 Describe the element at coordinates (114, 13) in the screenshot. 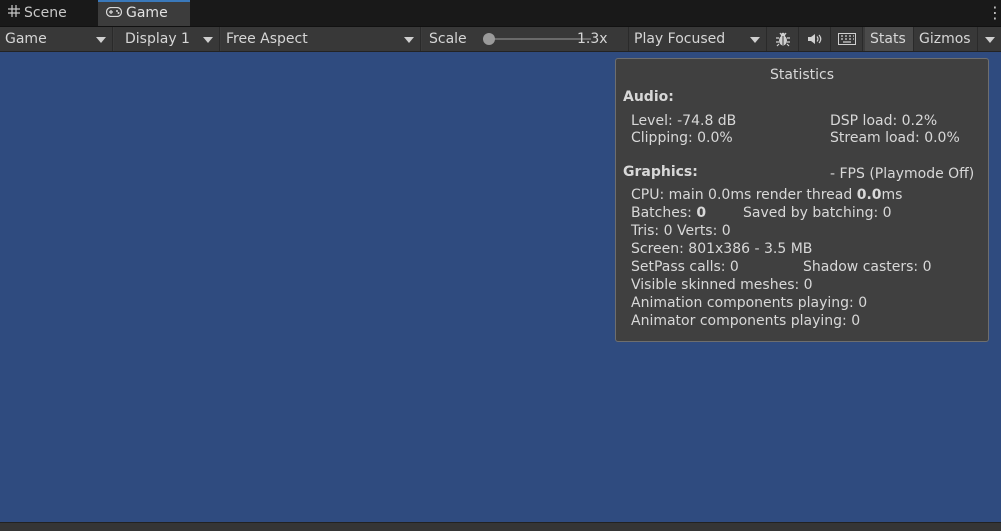

I see `gamepad-icon` at that location.